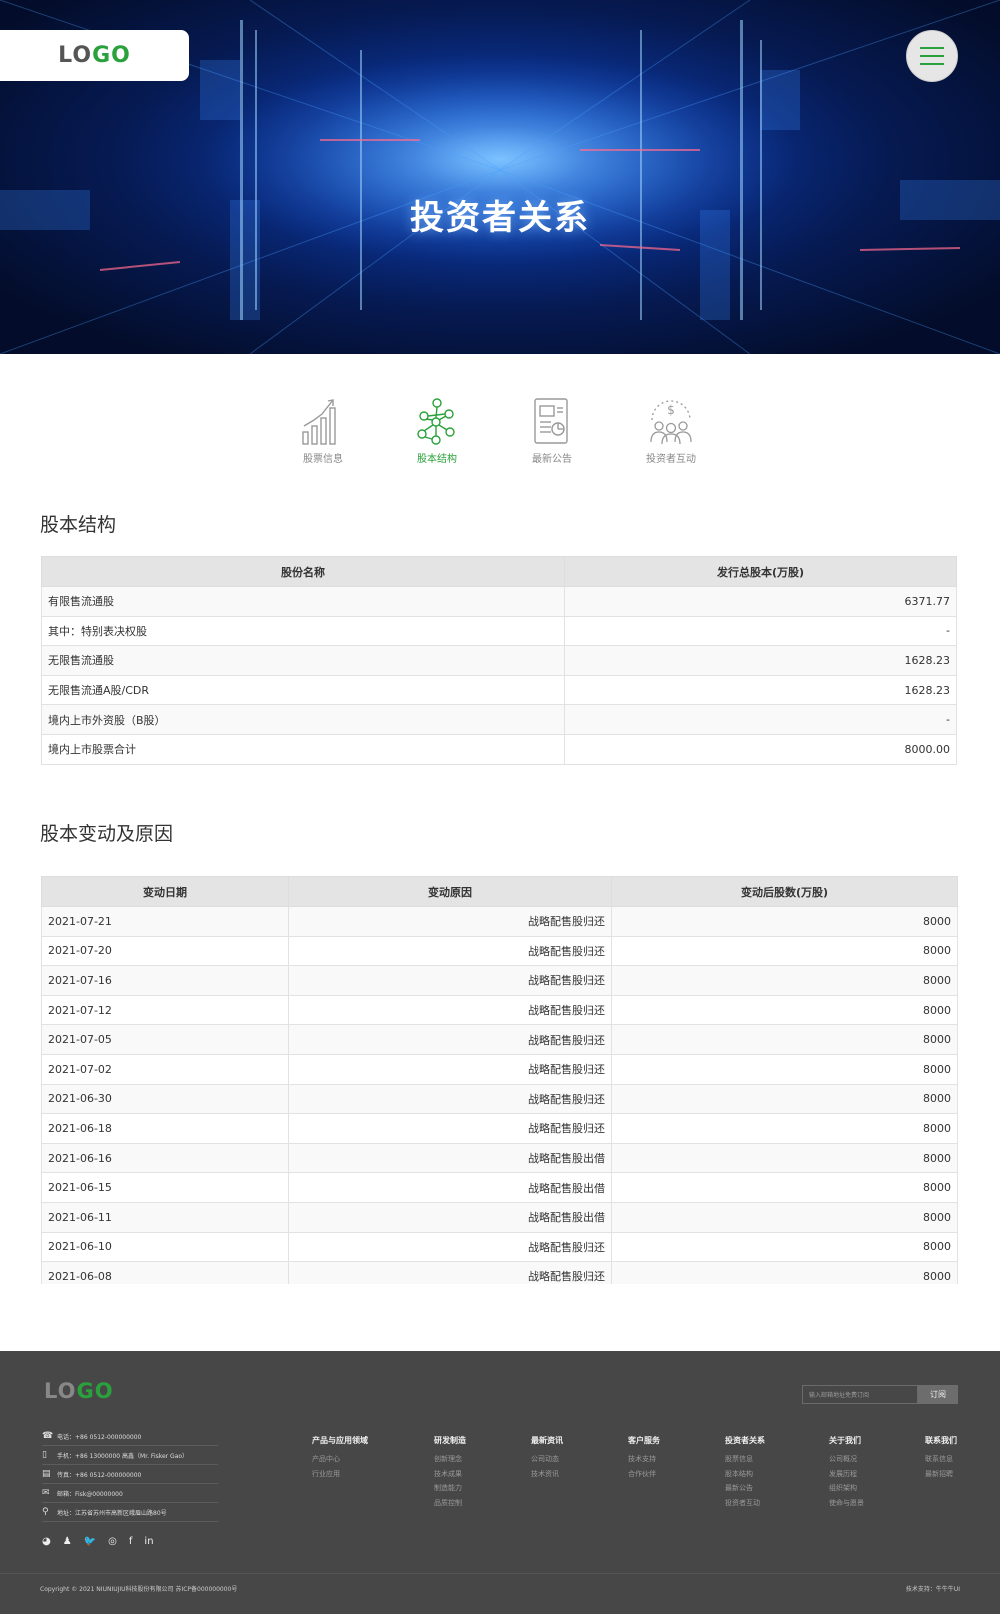  I want to click on change-date-cell: 2021-06-11, so click(165, 1217).